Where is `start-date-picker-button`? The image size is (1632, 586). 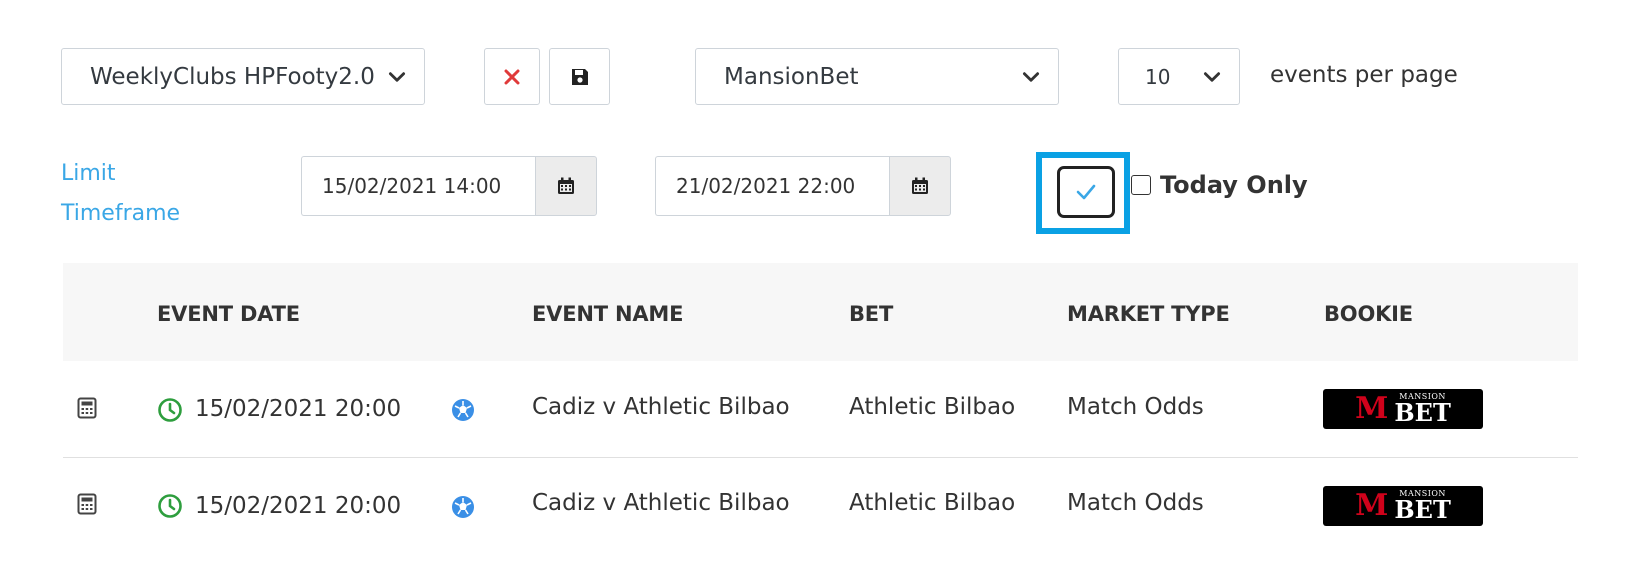 start-date-picker-button is located at coordinates (566, 186).